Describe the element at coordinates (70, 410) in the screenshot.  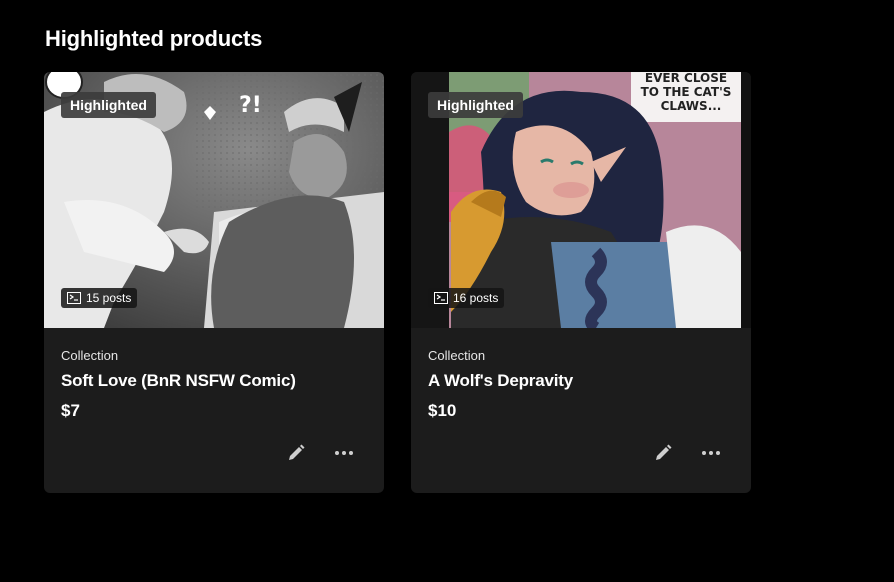
I see `product-price: $7` at that location.